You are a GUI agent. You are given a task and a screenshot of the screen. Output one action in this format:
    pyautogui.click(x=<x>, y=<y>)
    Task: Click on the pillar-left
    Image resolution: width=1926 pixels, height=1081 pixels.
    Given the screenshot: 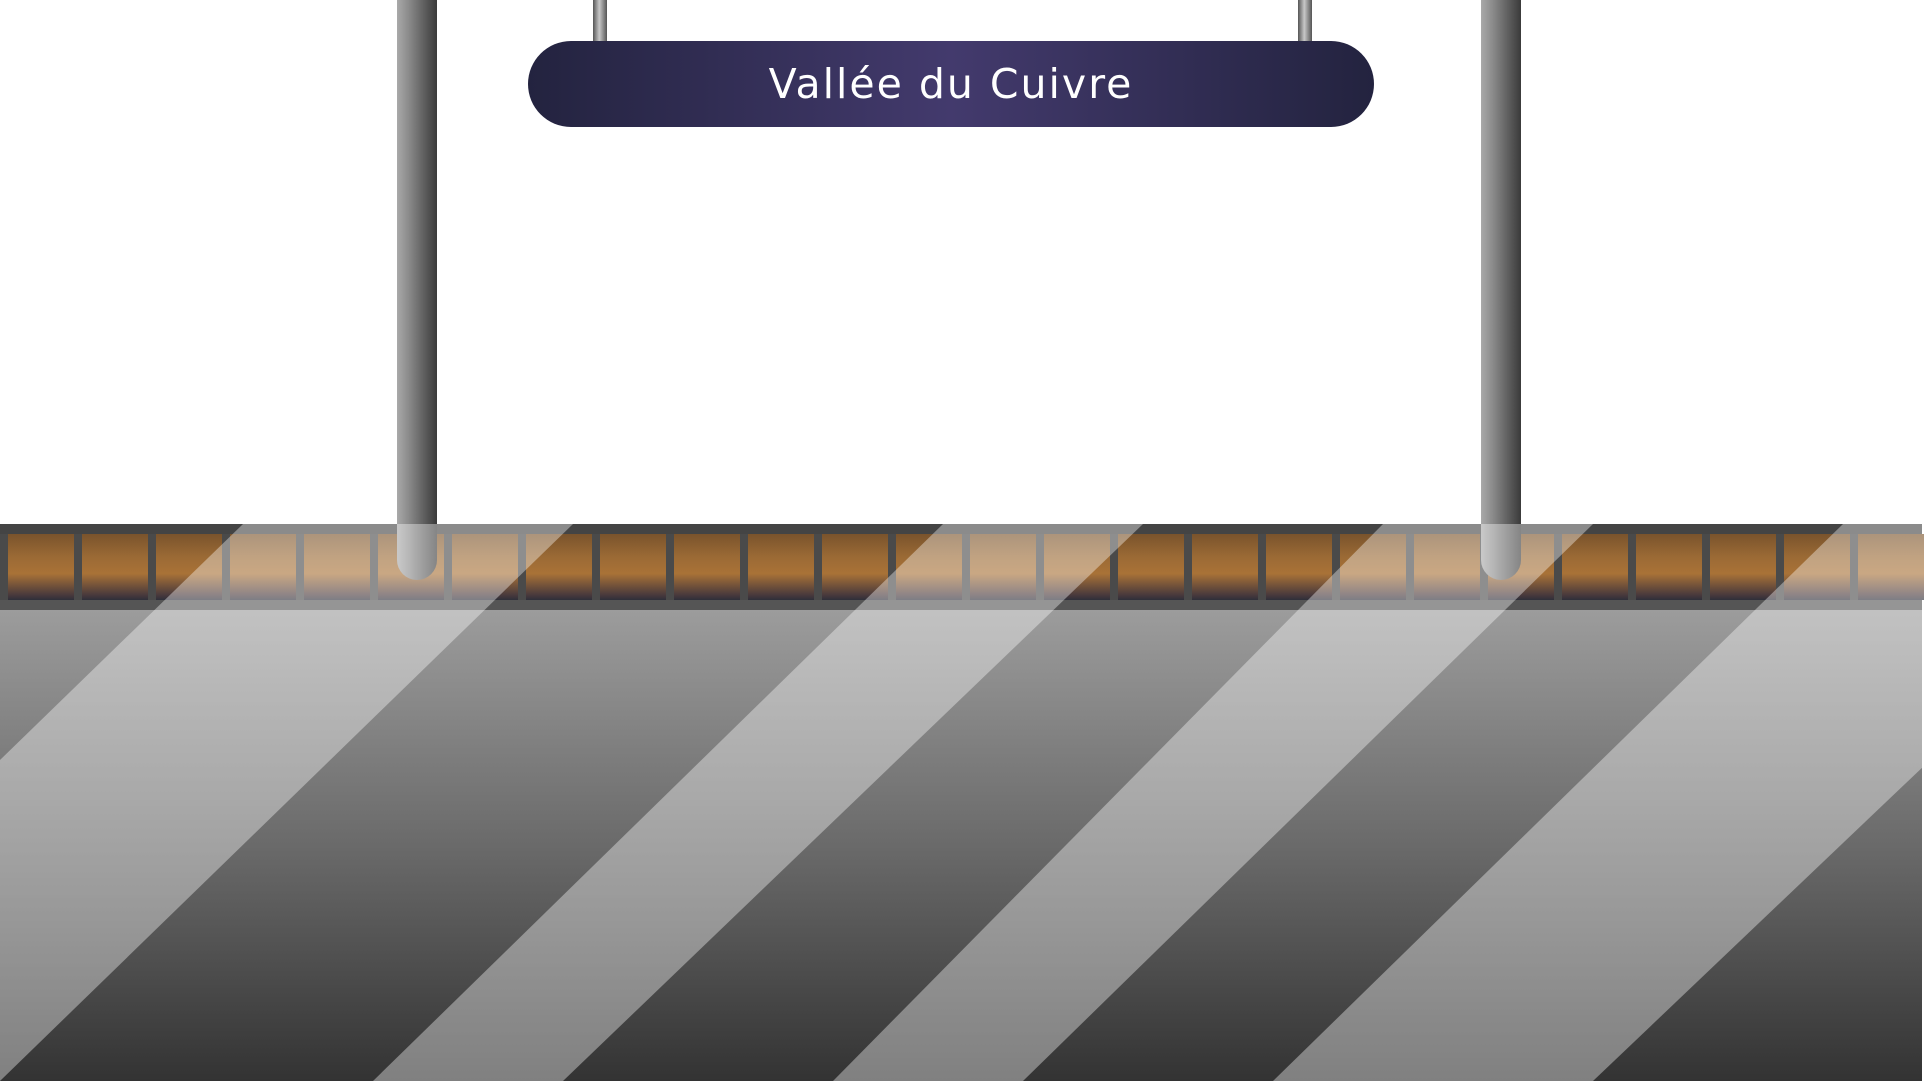 What is the action you would take?
    pyautogui.click(x=417, y=290)
    